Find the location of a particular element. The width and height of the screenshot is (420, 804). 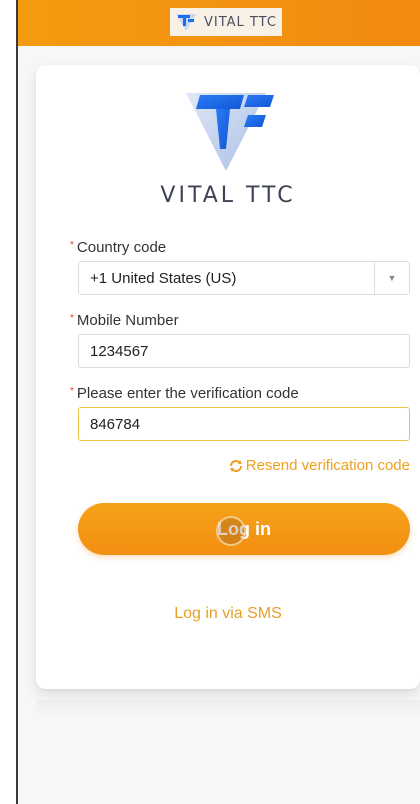

mobile-number-value: 1234567 is located at coordinates (119, 351).